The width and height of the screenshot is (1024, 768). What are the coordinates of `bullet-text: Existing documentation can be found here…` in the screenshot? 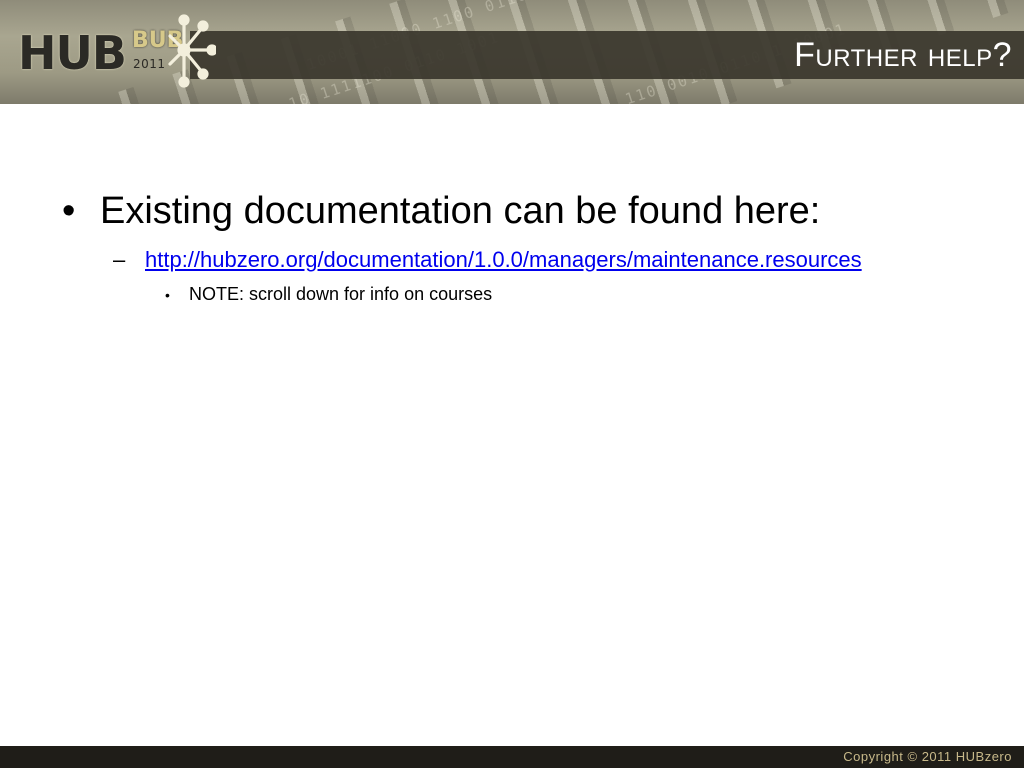 It's located at (460, 211).